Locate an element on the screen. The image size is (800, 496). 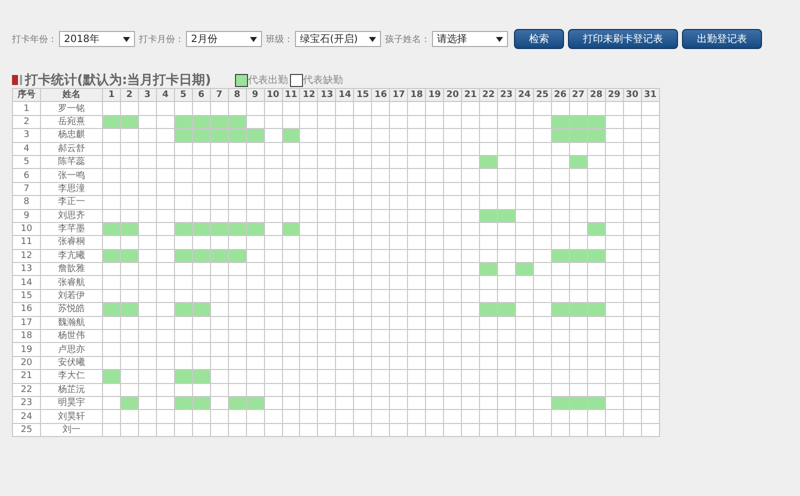
table-cell: 12 is located at coordinates (26, 256).